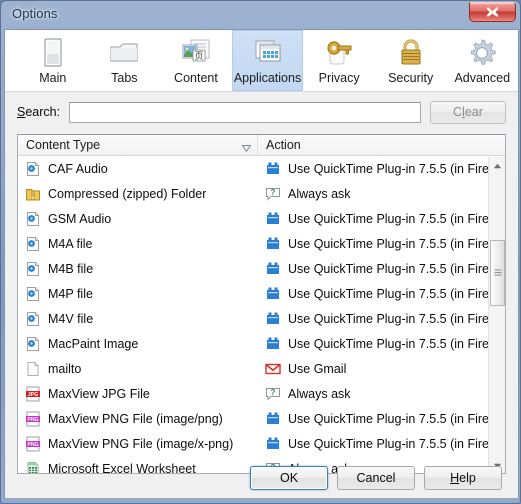  I want to click on svg-text: JPG, so click(33, 395).